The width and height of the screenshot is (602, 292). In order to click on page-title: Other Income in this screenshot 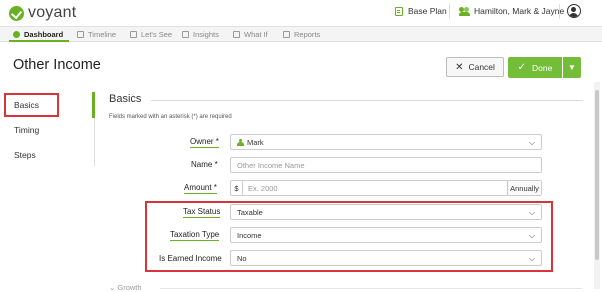, I will do `click(57, 65)`.